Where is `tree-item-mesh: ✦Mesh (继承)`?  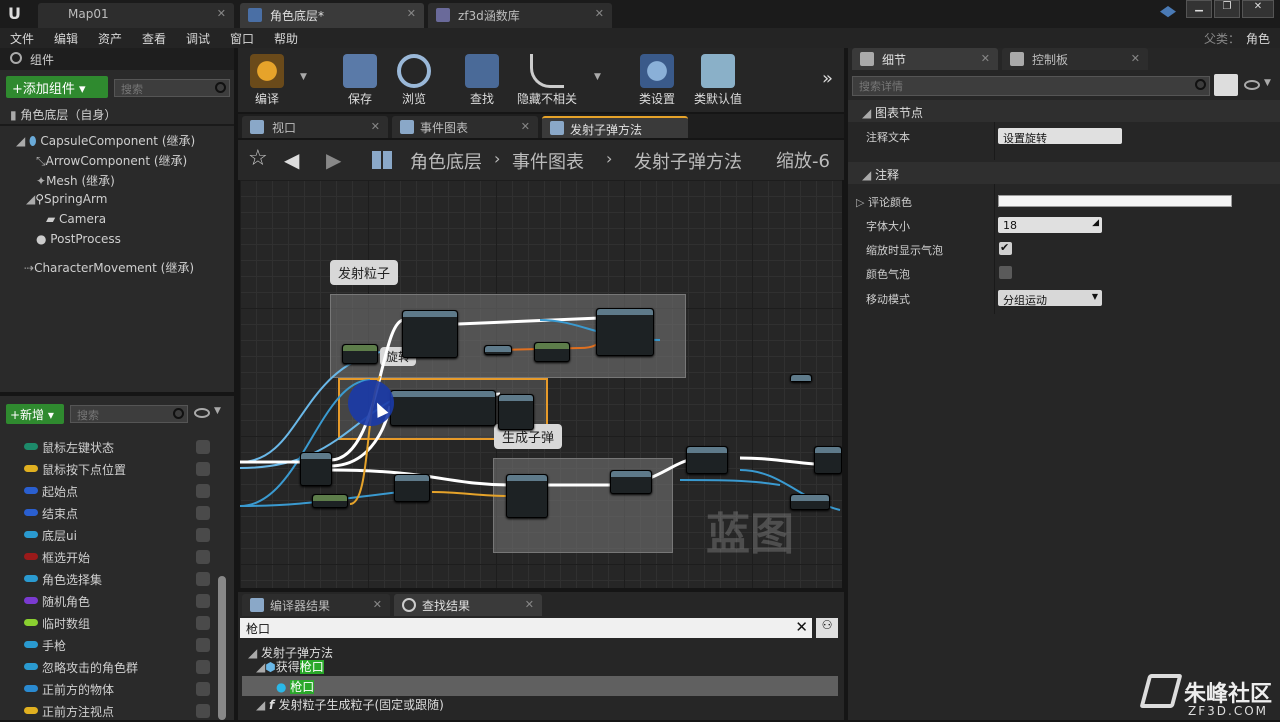
tree-item-mesh: ✦Mesh (继承) is located at coordinates (75, 182).